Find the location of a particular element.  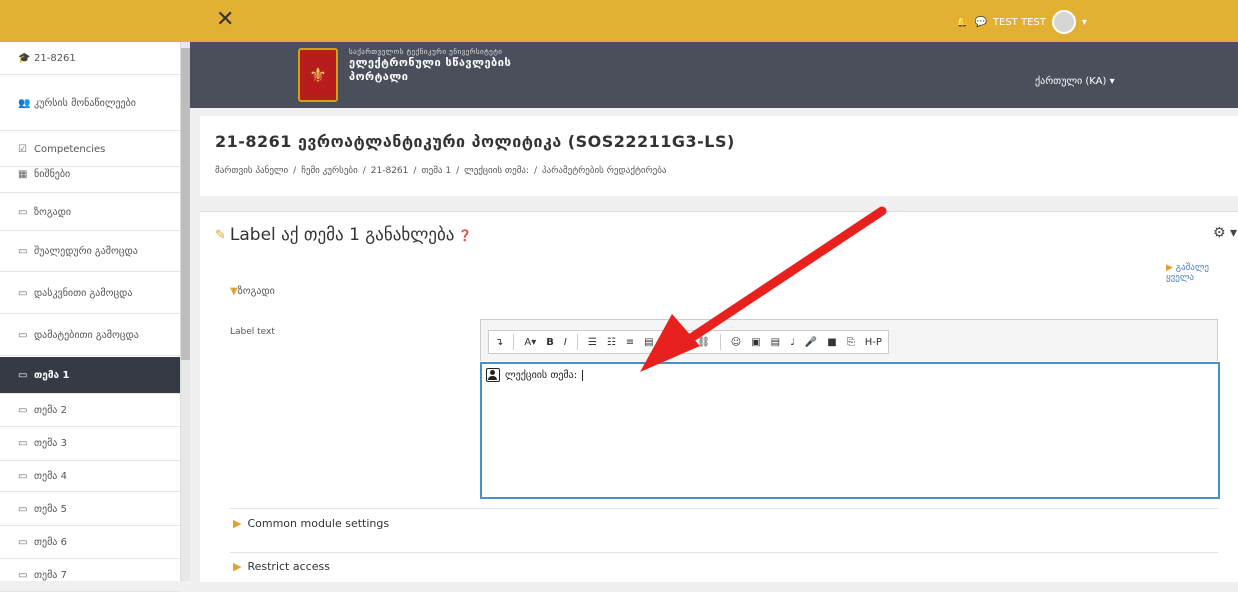

expand-all-link: ▶ გაშალე ყველა is located at coordinates (1202, 273).